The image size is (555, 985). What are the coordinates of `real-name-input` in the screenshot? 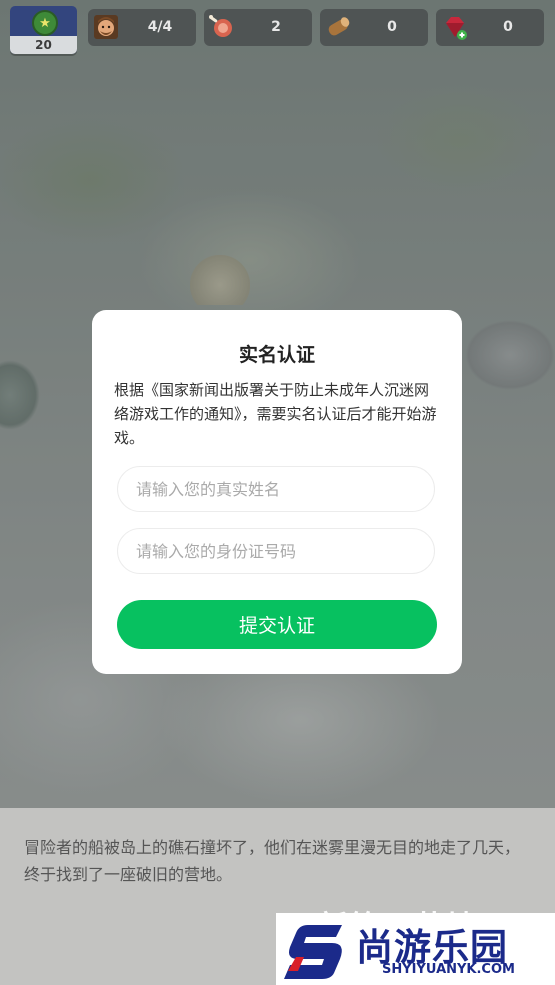 It's located at (276, 489).